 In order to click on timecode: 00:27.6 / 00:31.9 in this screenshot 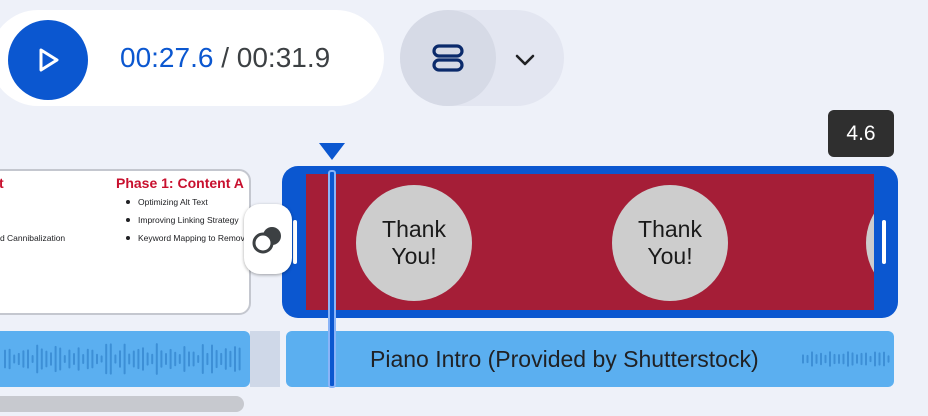, I will do `click(225, 58)`.